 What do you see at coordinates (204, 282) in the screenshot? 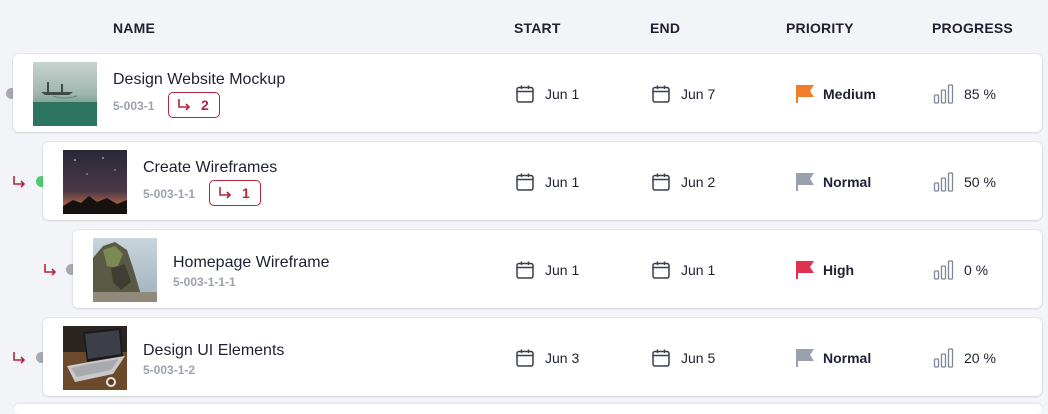
I see `task-code: 5-003-1-1-1` at bounding box center [204, 282].